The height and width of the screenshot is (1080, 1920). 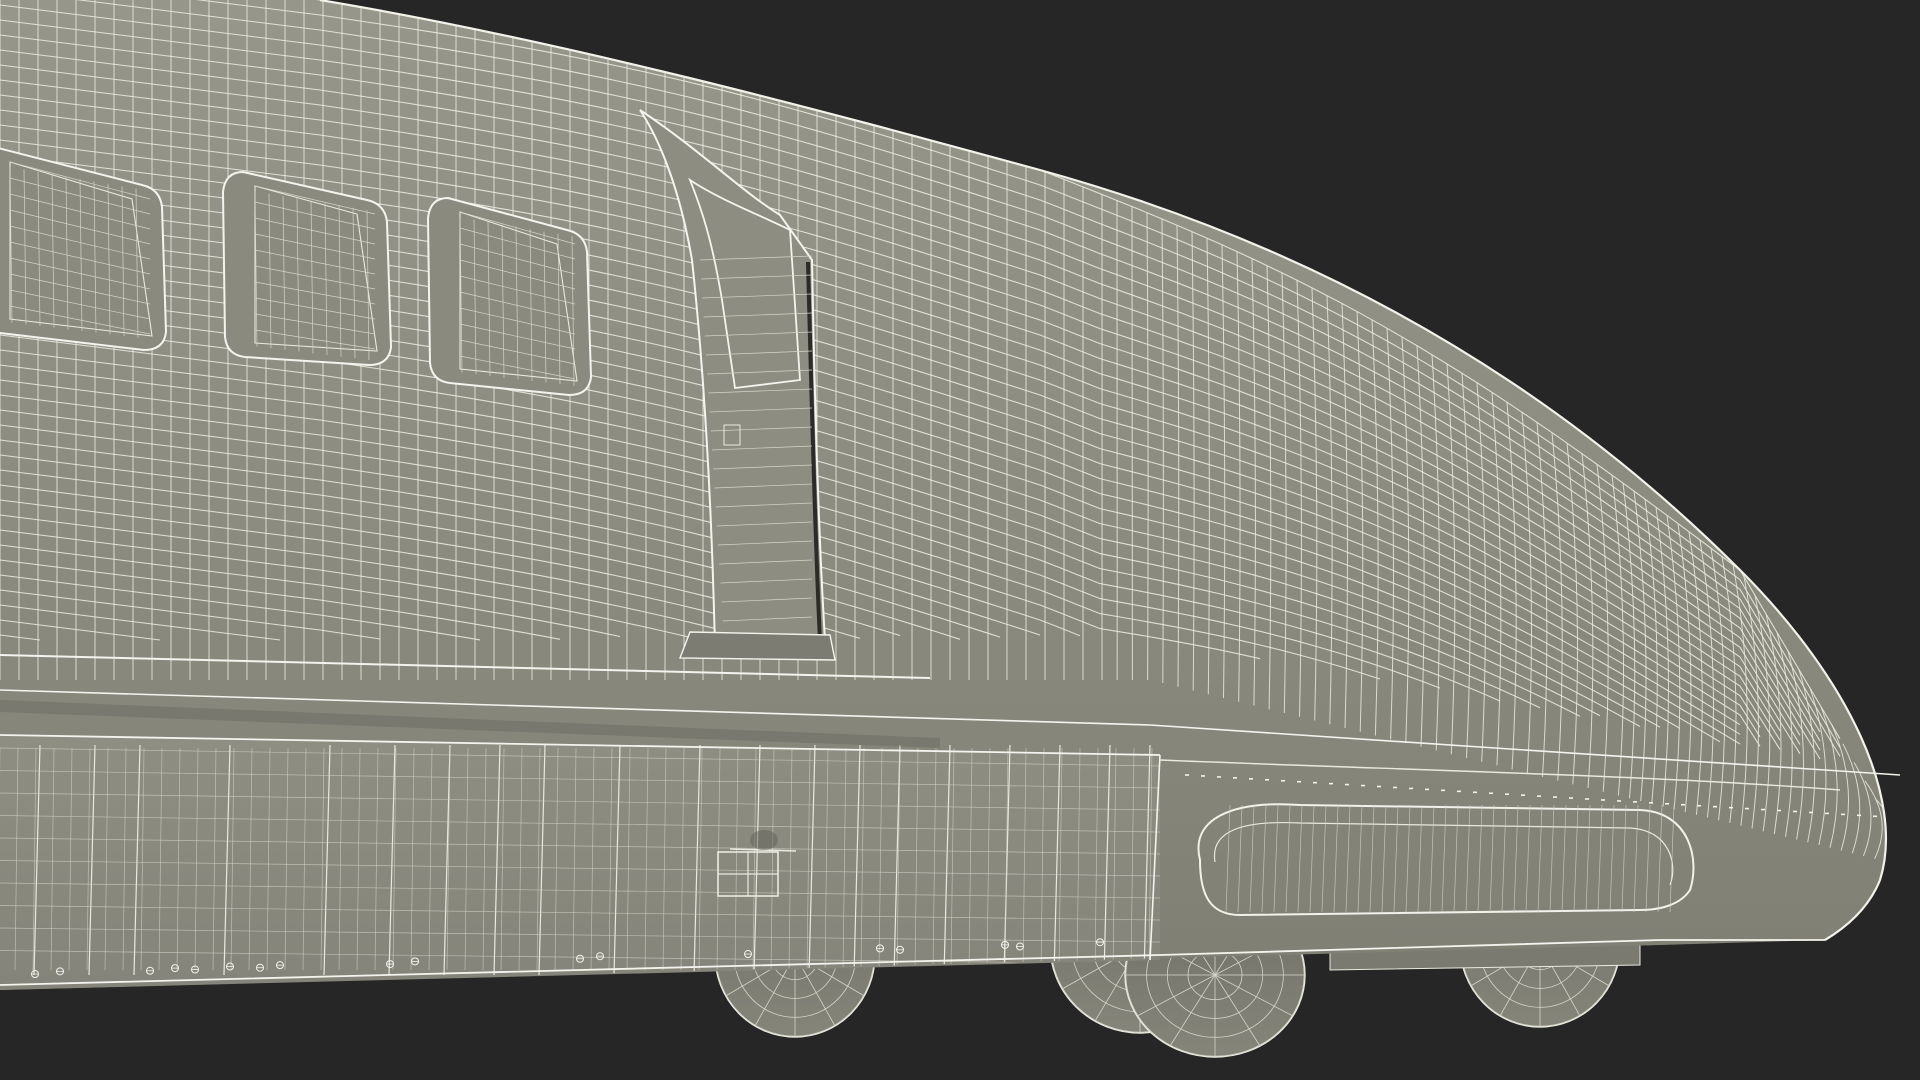 I want to click on door-step, so click(x=757, y=646).